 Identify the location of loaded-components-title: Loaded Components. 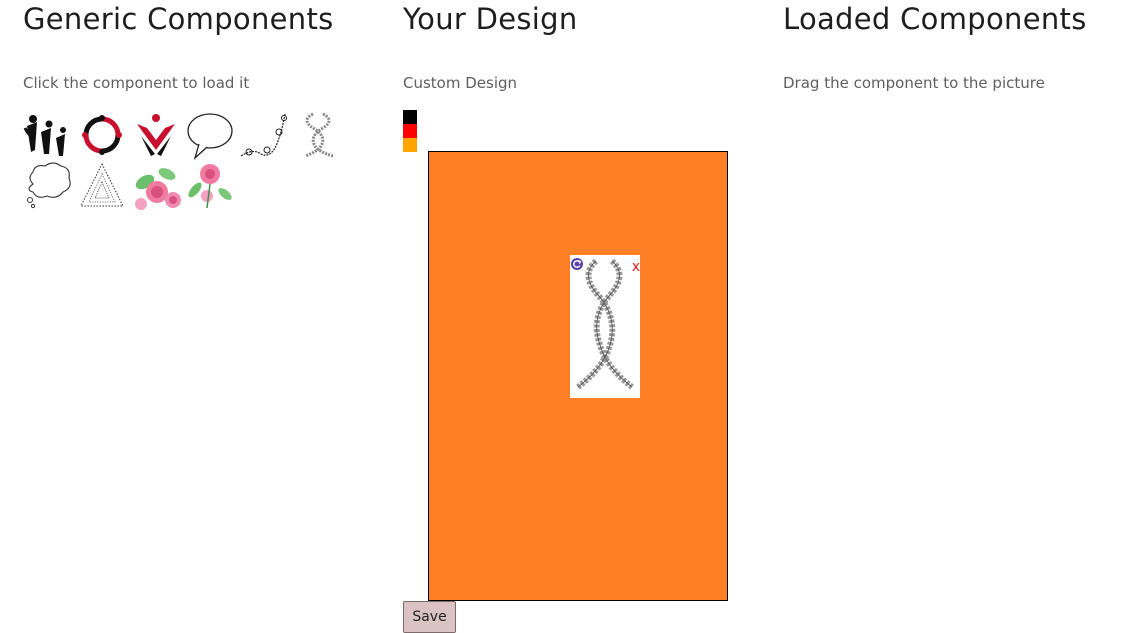
(935, 19).